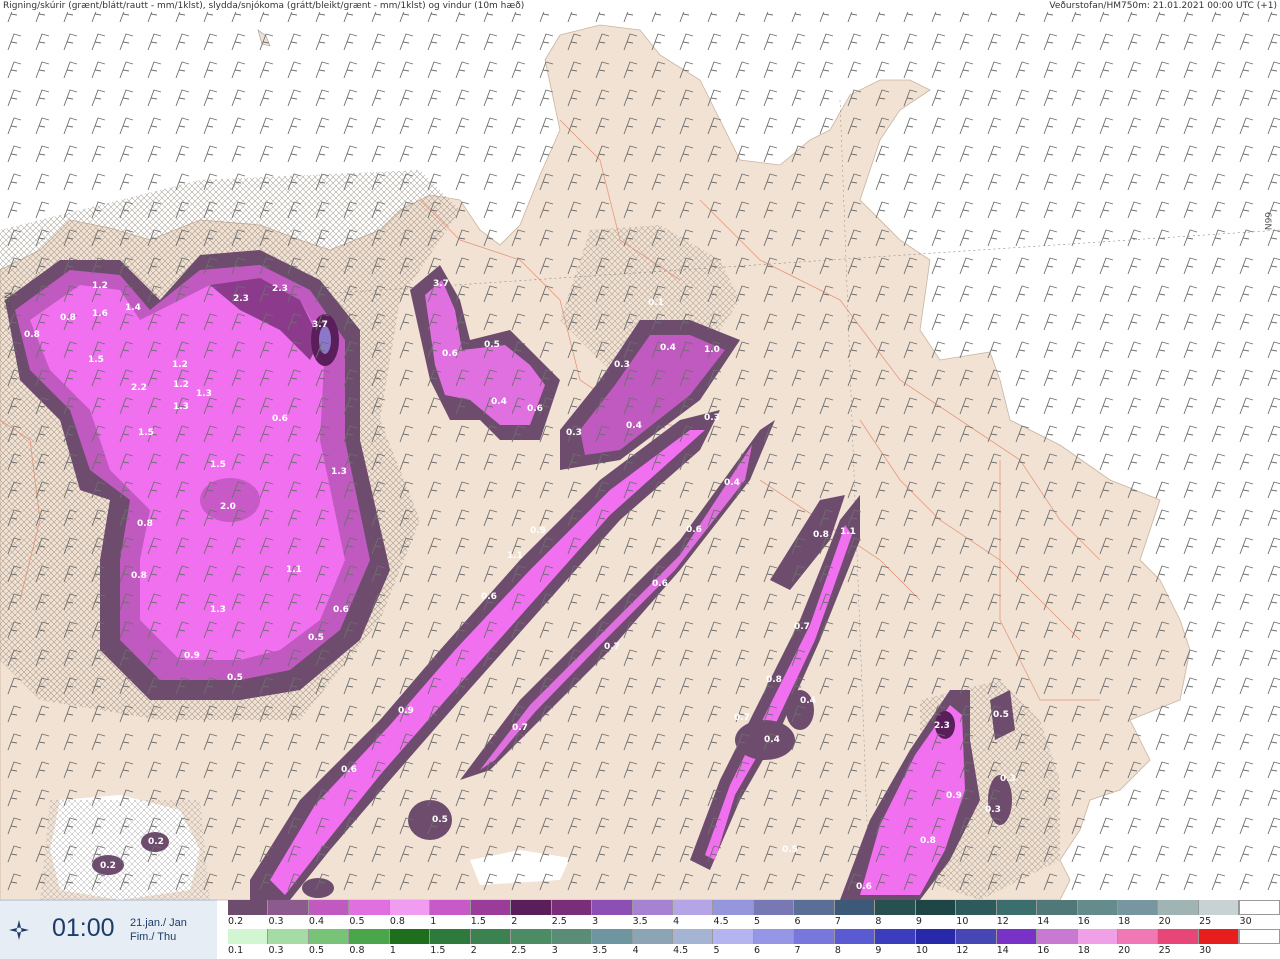  Describe the element at coordinates (139, 388) in the screenshot. I see `precip-label: 2.2` at that location.